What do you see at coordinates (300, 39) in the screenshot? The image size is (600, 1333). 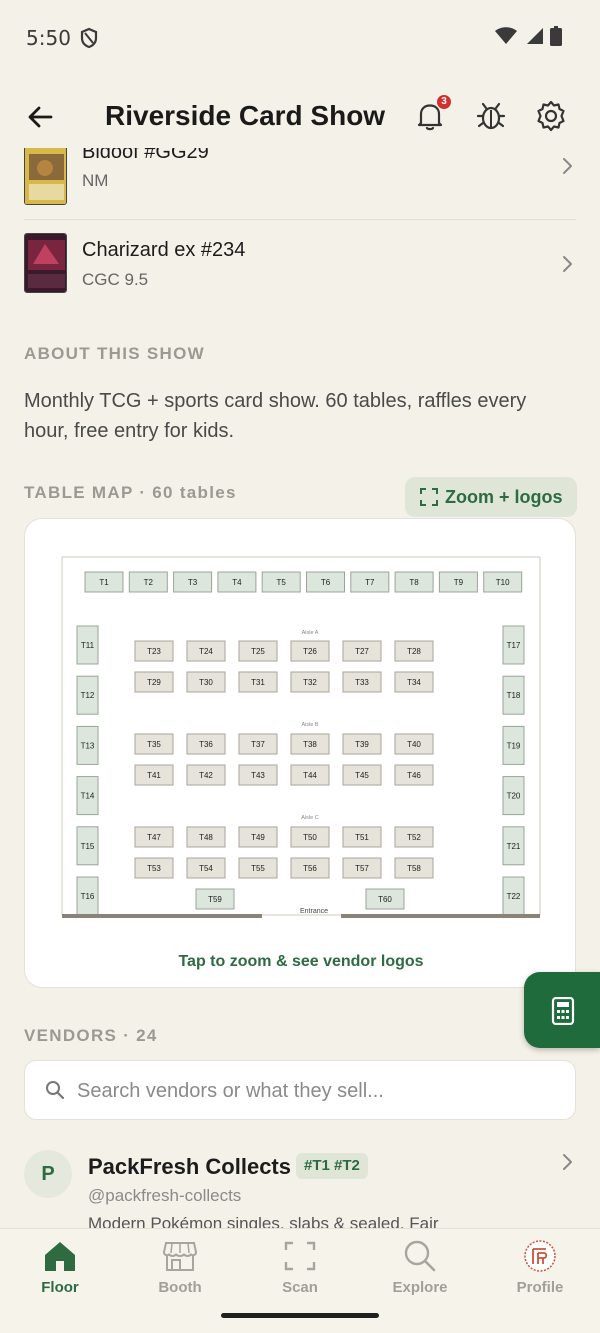 I see `status-bar: 5:50` at bounding box center [300, 39].